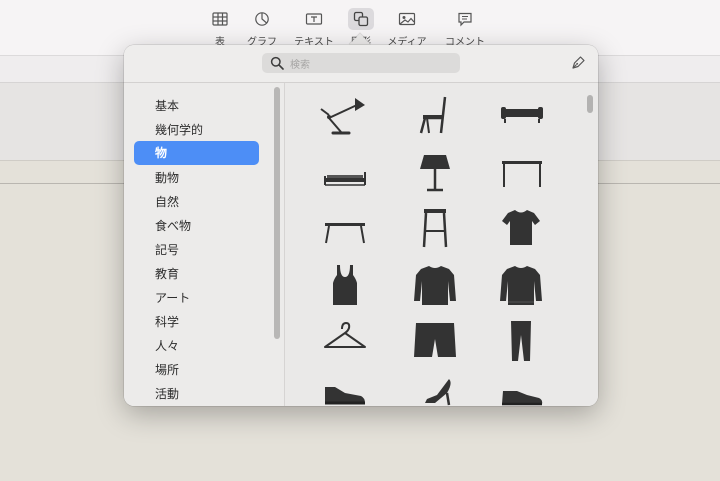 The image size is (720, 481). I want to click on media-icon, so click(407, 19).